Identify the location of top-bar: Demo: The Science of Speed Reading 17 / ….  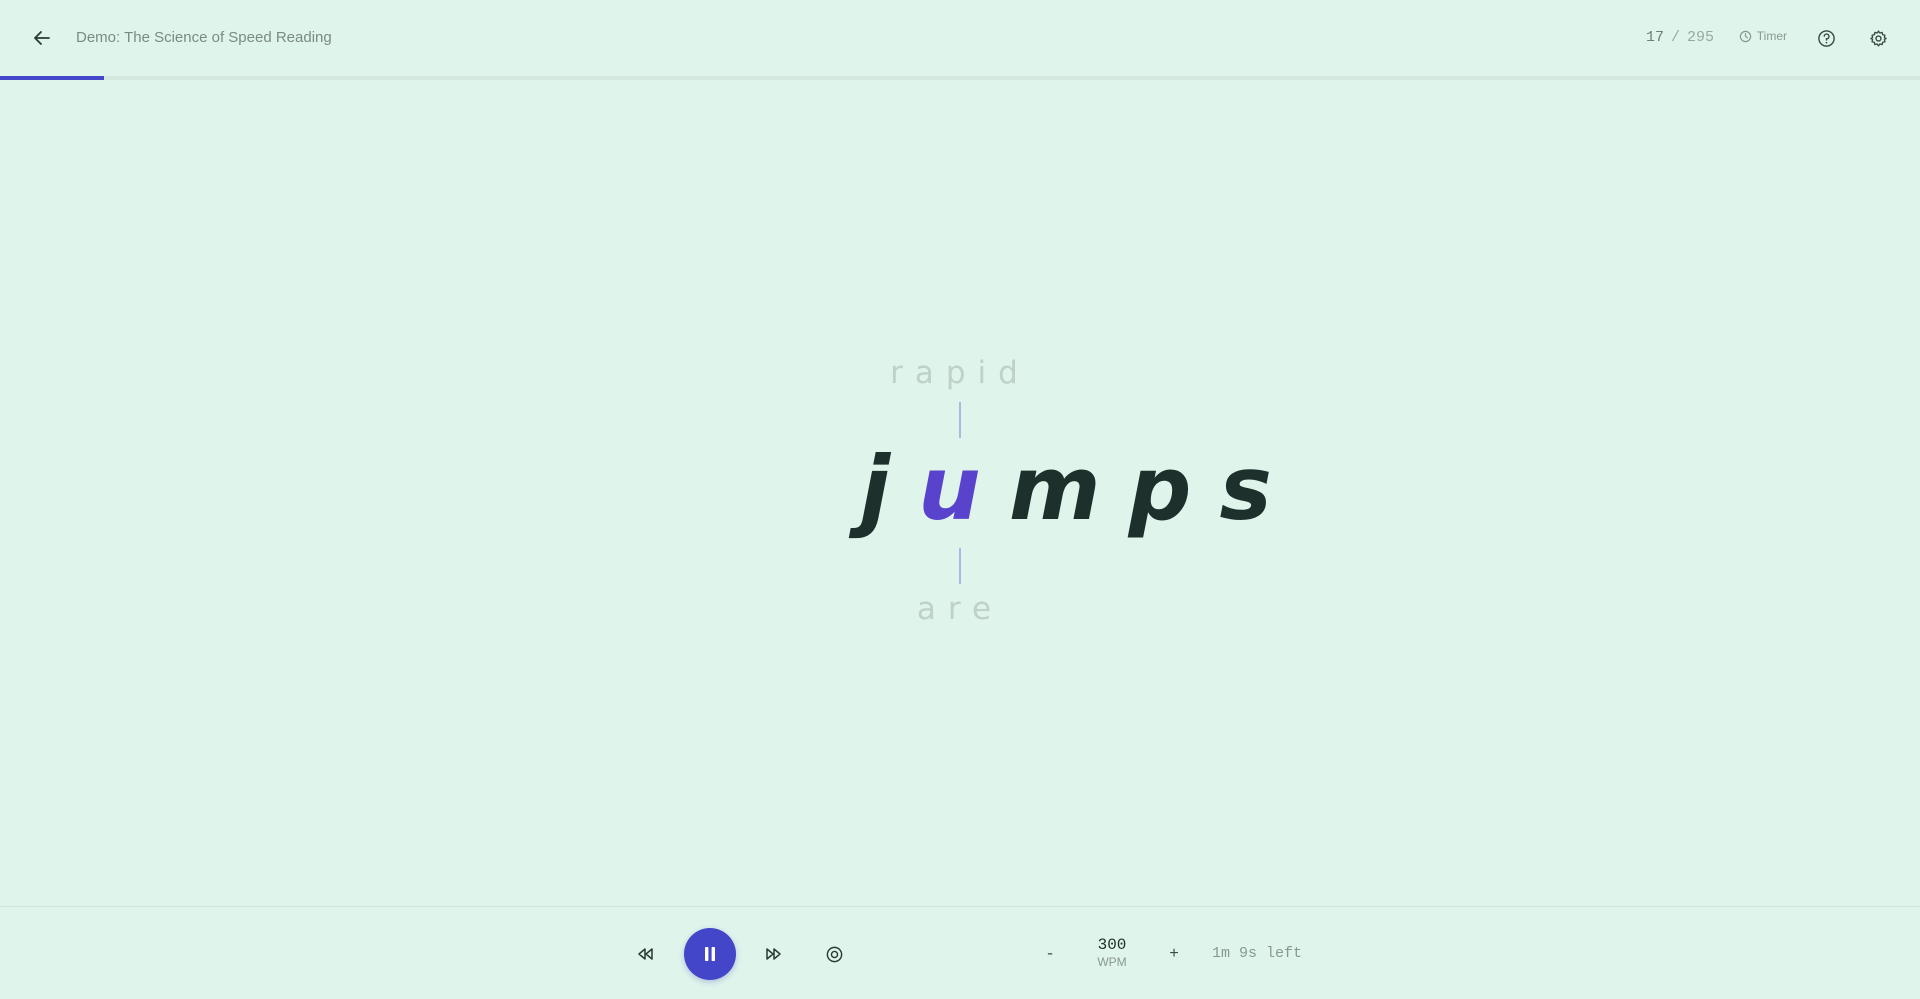
(960, 40).